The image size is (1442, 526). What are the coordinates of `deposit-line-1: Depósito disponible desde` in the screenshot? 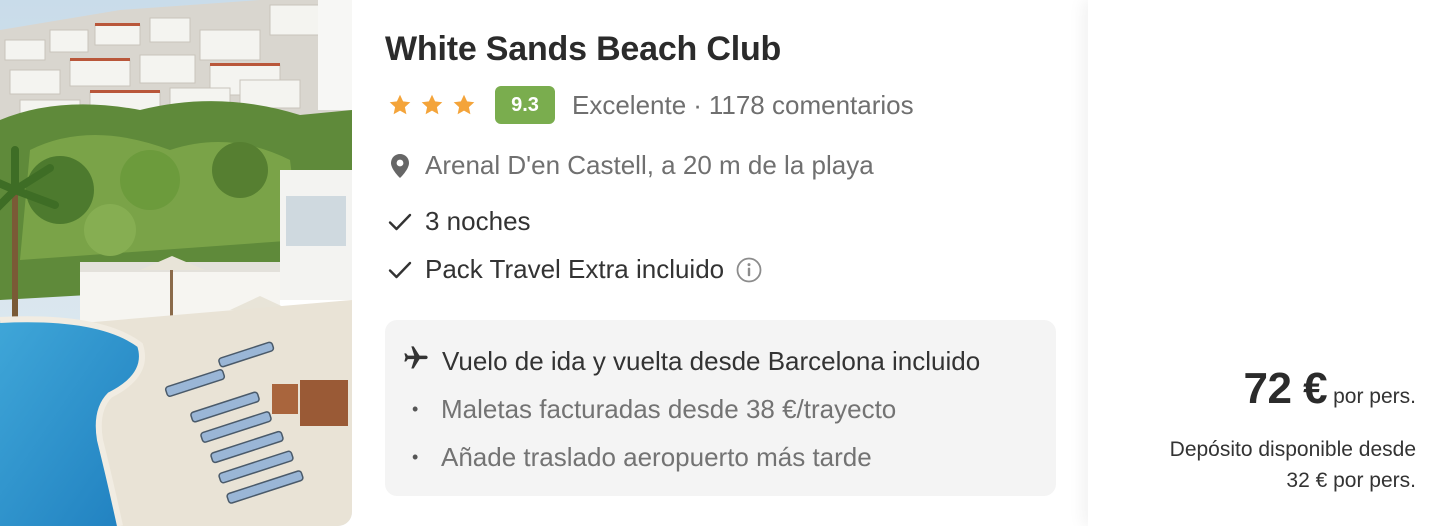 It's located at (1292, 449).